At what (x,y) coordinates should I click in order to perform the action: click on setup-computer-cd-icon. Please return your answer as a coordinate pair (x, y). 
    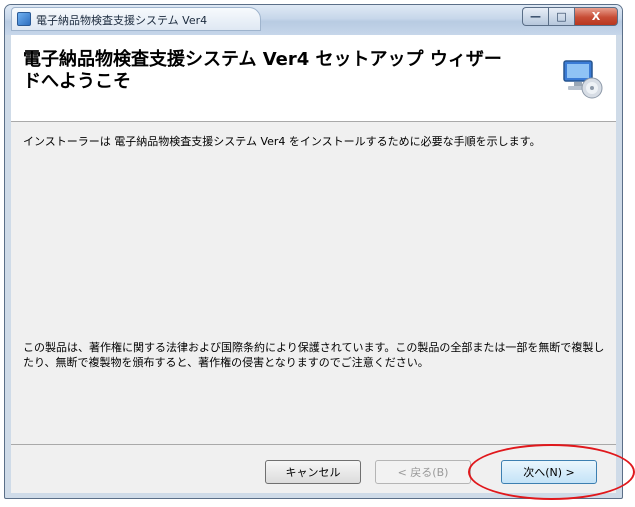
    Looking at the image, I should click on (583, 79).